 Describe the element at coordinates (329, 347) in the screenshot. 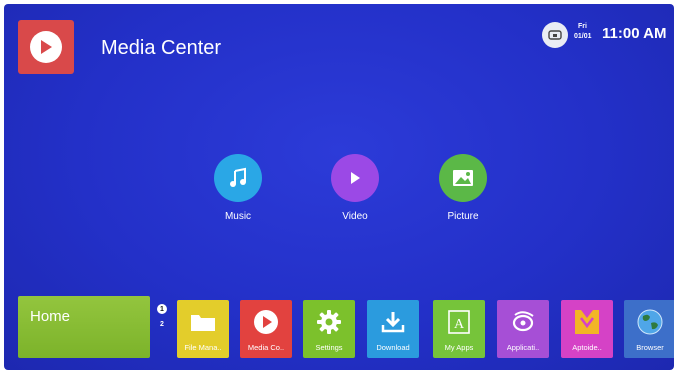

I see `settings-label: Settings` at that location.